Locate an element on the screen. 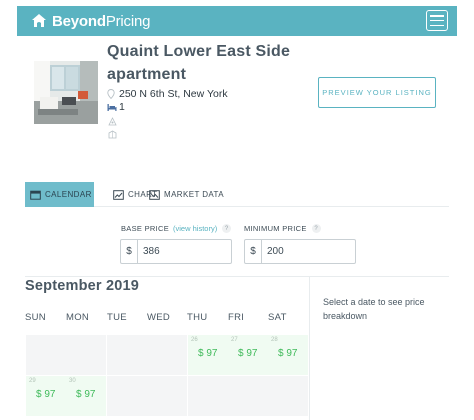 Image resolution: width=474 pixels, height=420 pixels. minimum-price-label: MINIMUM PRICE ? is located at coordinates (282, 228).